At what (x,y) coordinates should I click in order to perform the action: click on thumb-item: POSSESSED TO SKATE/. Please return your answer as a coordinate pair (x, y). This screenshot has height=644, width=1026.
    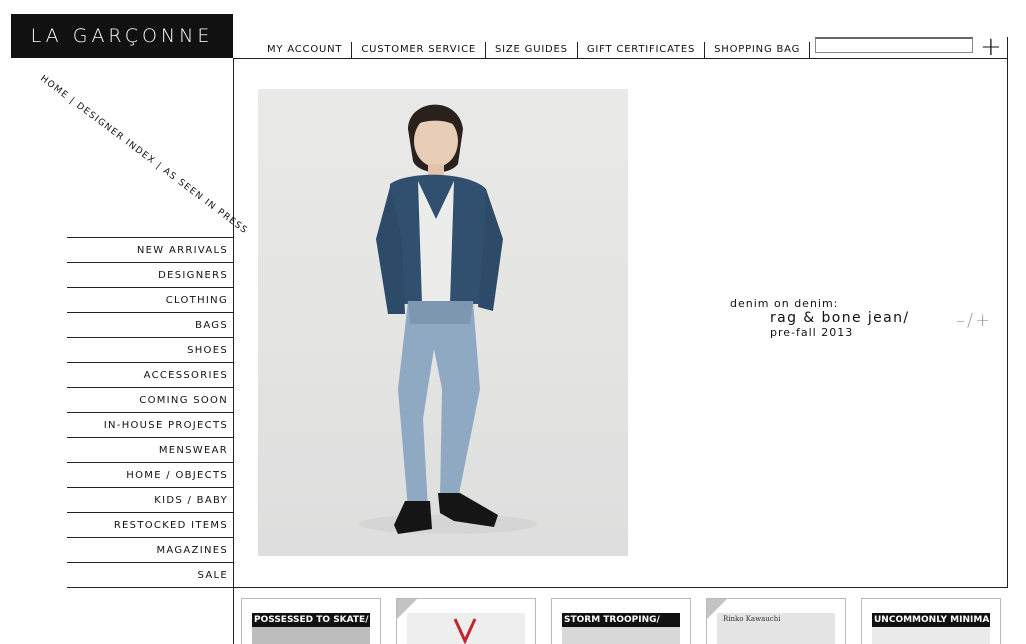
    Looking at the image, I should click on (311, 621).